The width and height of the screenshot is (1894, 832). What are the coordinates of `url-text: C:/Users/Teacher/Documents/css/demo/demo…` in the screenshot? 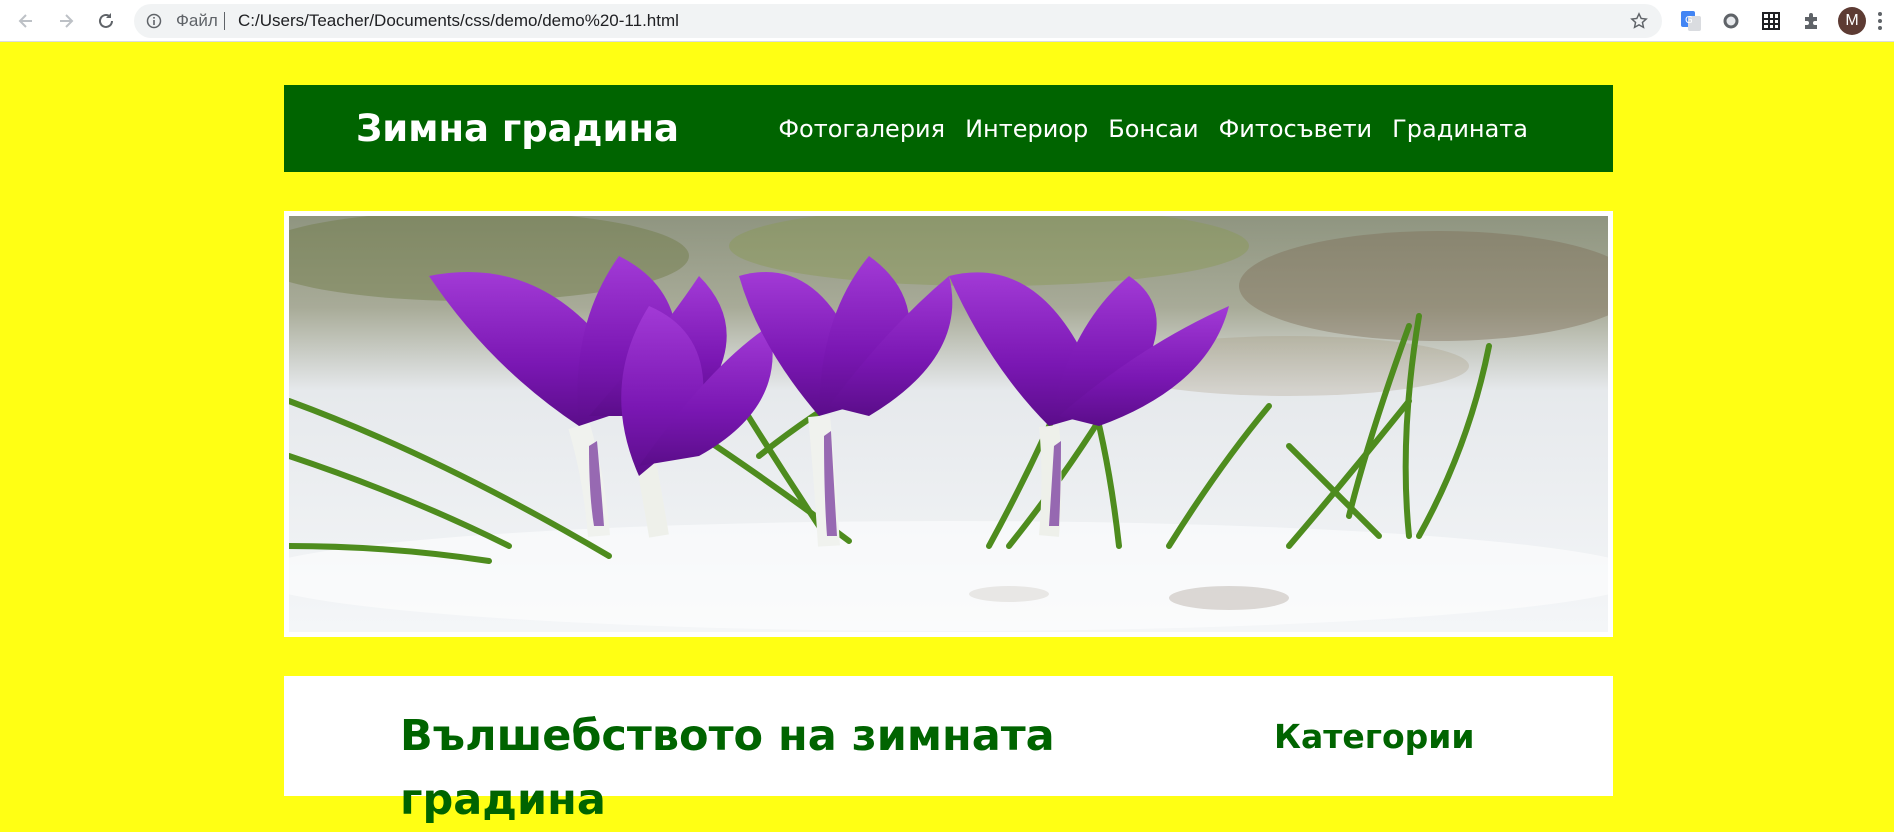 It's located at (458, 21).